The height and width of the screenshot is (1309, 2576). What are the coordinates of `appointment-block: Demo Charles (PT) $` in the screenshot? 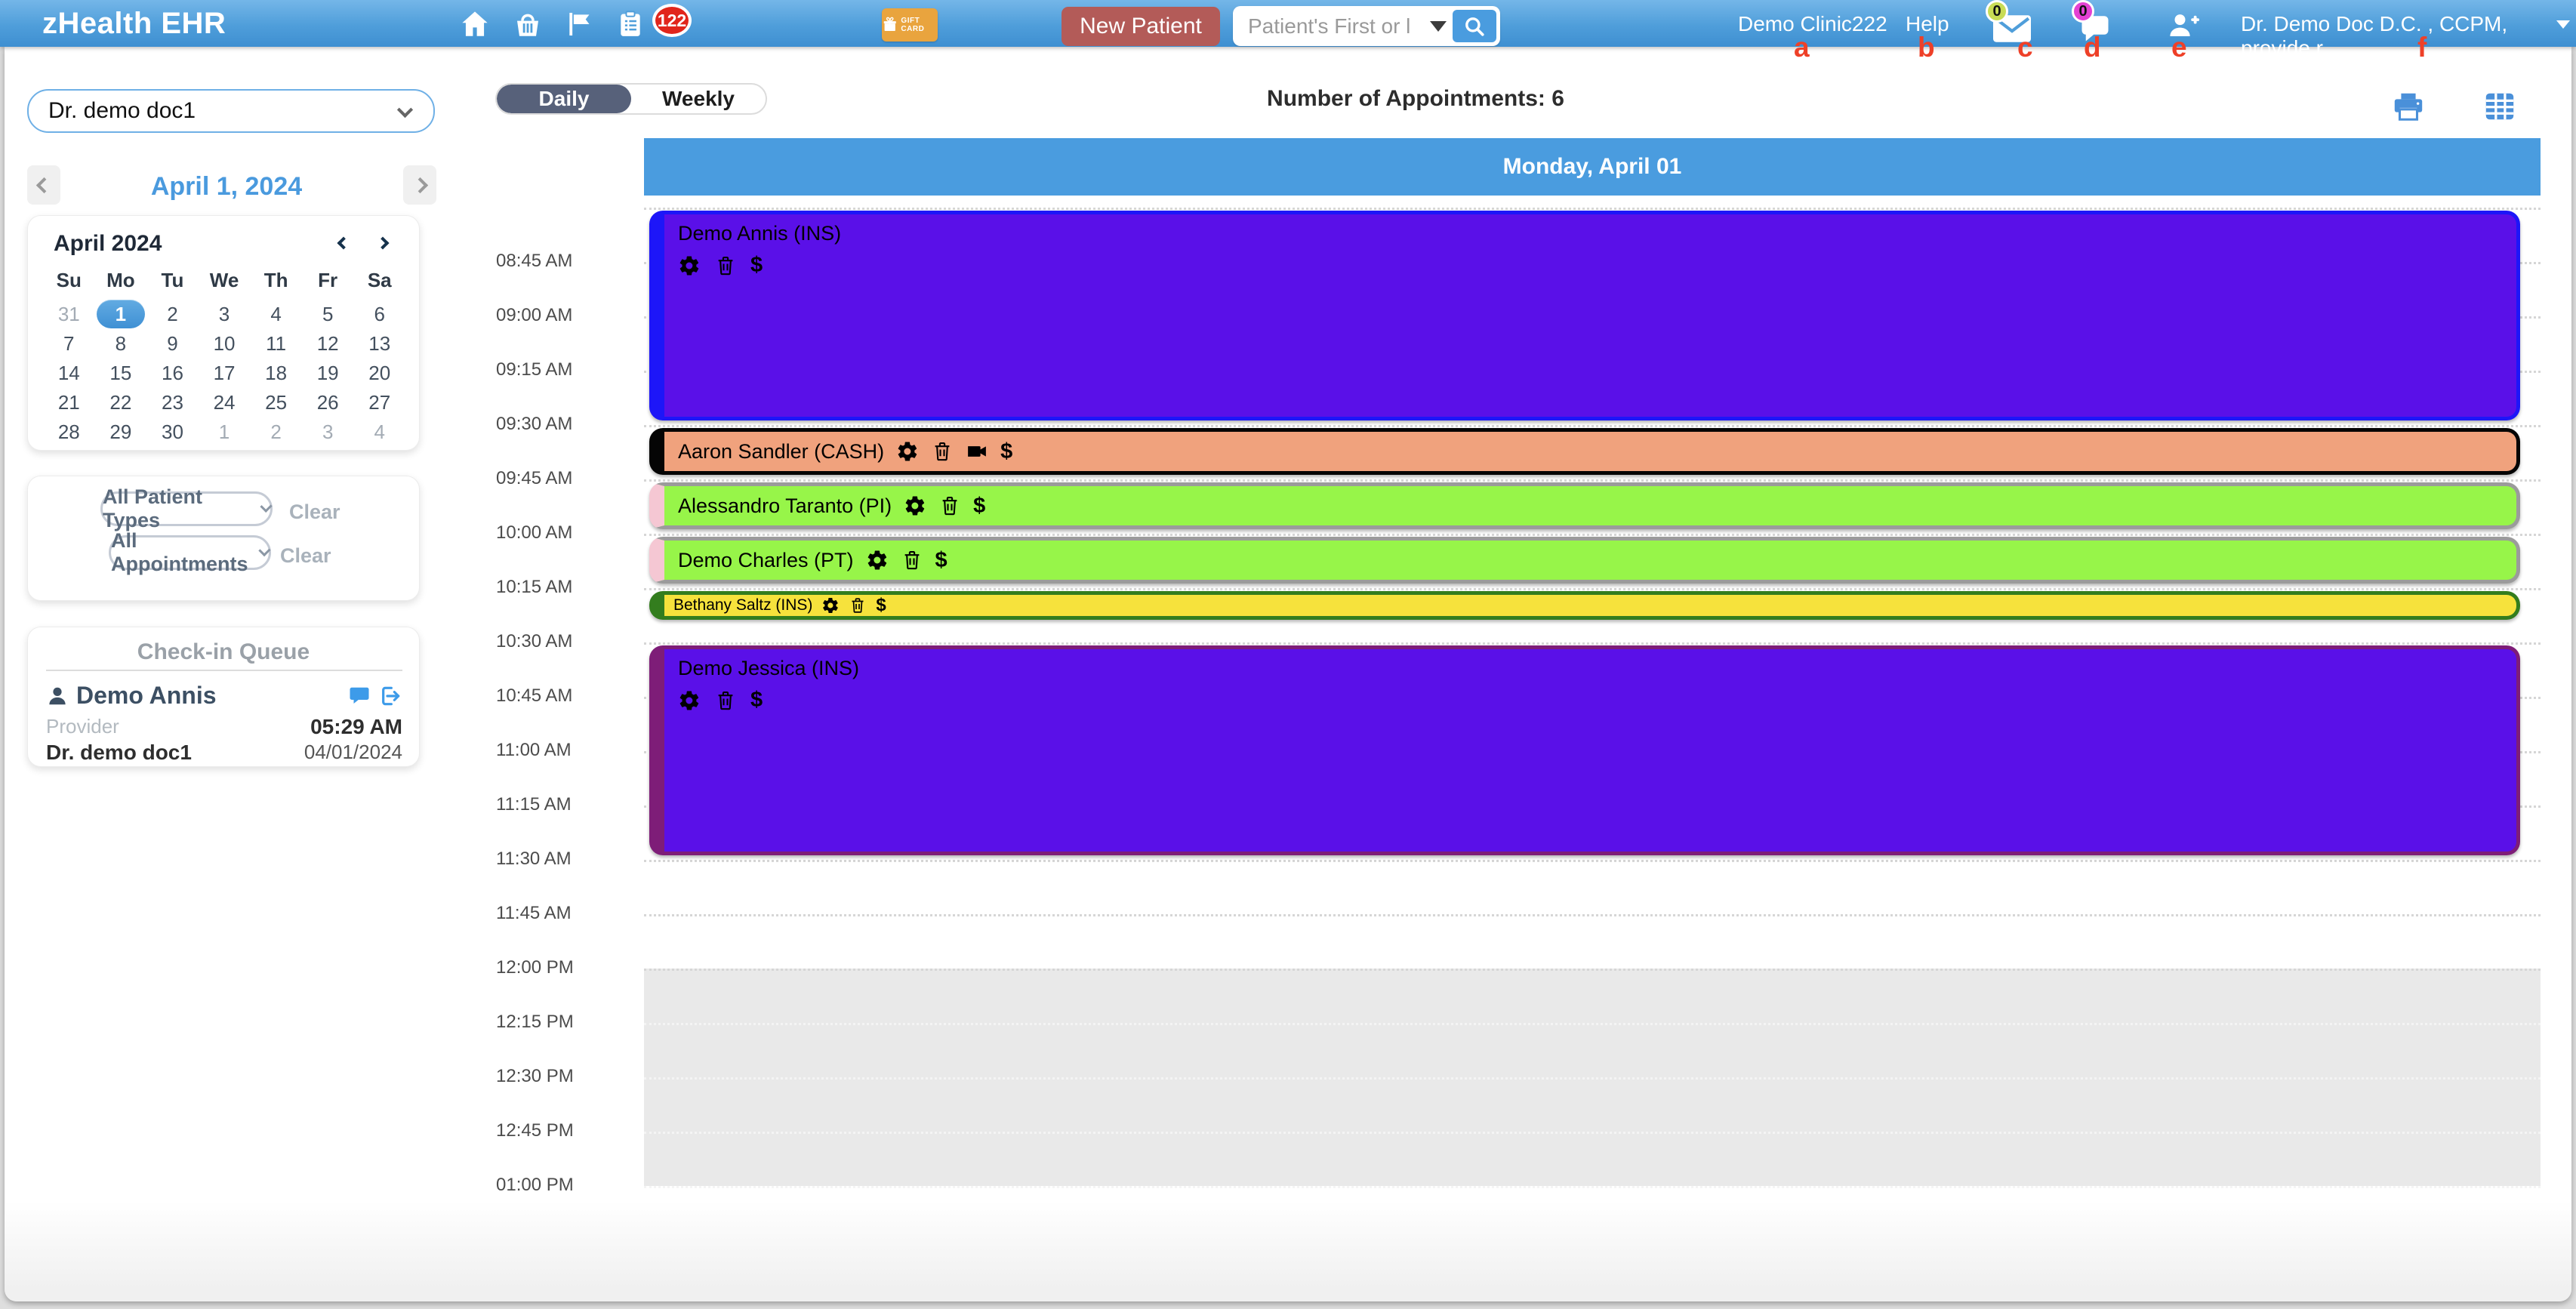 It's located at (1584, 560).